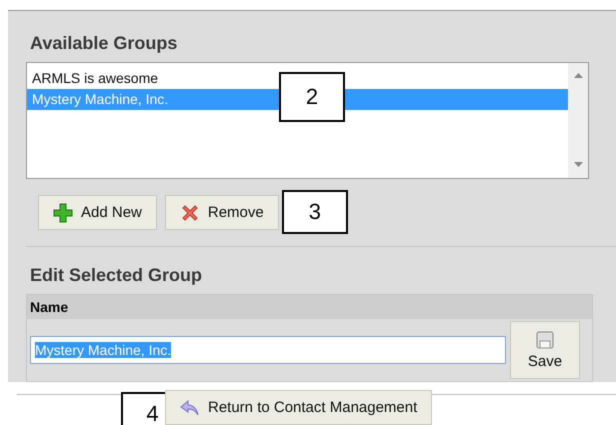 The image size is (616, 425). I want to click on scrollbar, so click(578, 120).